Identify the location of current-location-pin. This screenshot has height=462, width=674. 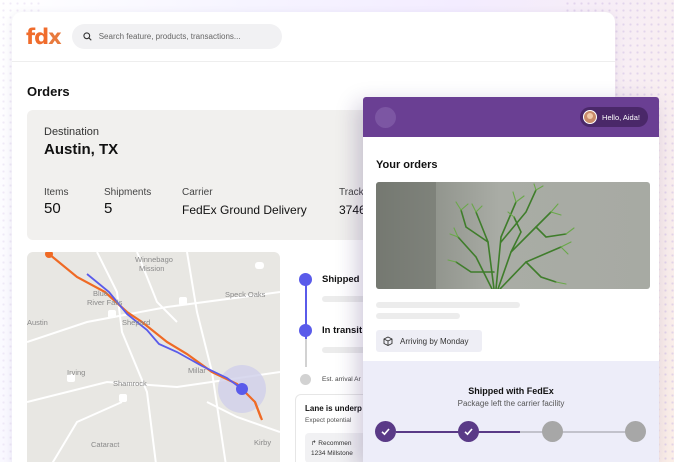
(242, 389).